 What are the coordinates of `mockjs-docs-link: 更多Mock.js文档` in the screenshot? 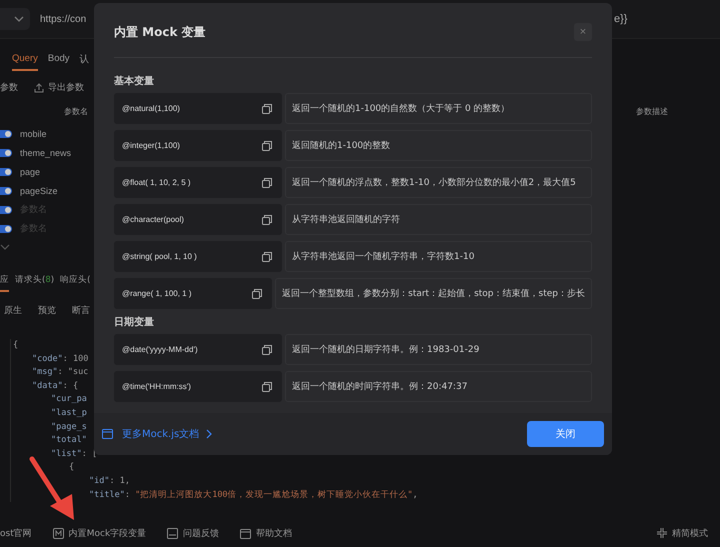 It's located at (161, 434).